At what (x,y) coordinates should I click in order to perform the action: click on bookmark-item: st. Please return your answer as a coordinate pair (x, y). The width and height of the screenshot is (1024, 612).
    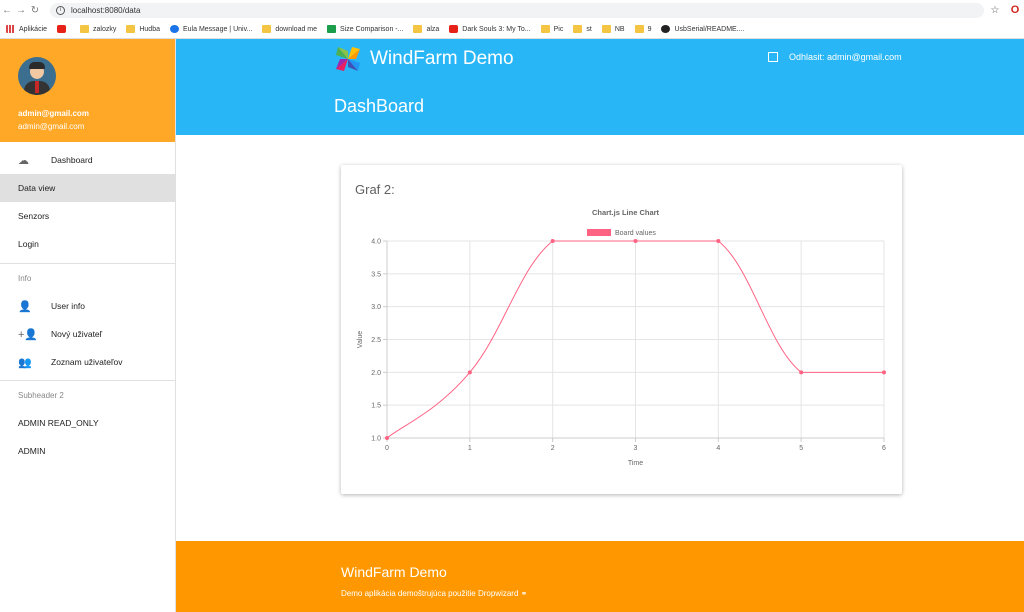
    Looking at the image, I should click on (582, 29).